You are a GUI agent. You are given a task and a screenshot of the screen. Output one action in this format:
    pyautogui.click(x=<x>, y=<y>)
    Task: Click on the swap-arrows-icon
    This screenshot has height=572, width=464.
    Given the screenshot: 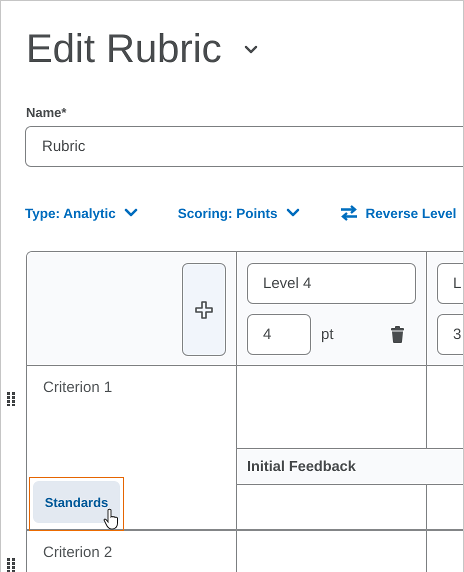 What is the action you would take?
    pyautogui.click(x=349, y=213)
    